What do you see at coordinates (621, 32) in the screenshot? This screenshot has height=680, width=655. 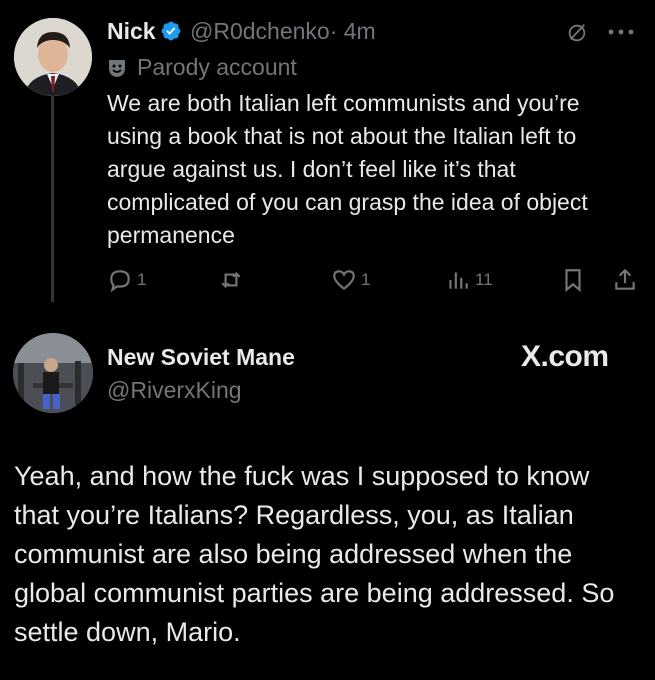 I see `more-icon` at bounding box center [621, 32].